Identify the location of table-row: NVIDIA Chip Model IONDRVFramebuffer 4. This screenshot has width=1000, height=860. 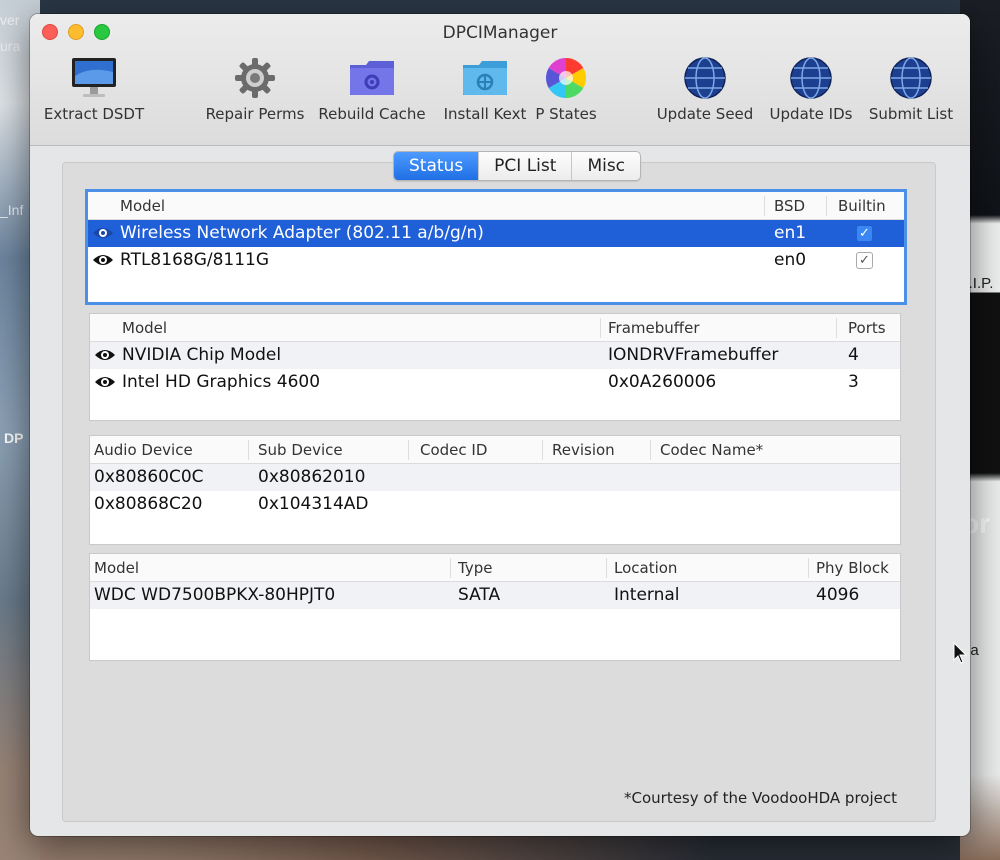
(495, 355).